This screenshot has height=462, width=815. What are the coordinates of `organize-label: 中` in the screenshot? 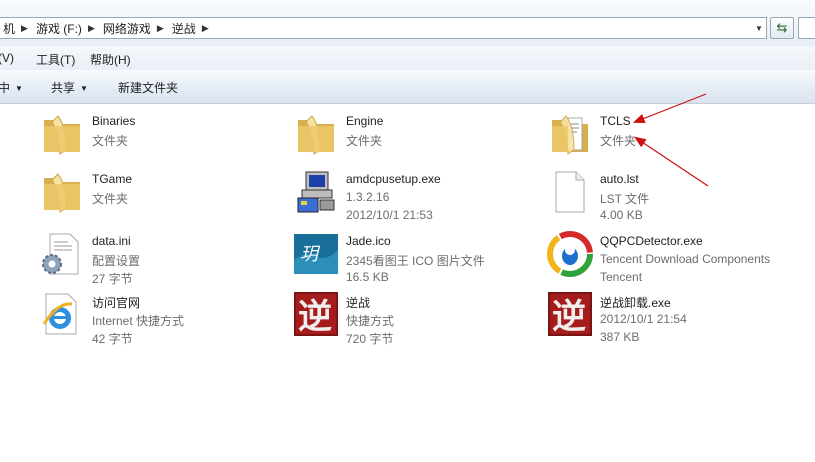 It's located at (5, 88).